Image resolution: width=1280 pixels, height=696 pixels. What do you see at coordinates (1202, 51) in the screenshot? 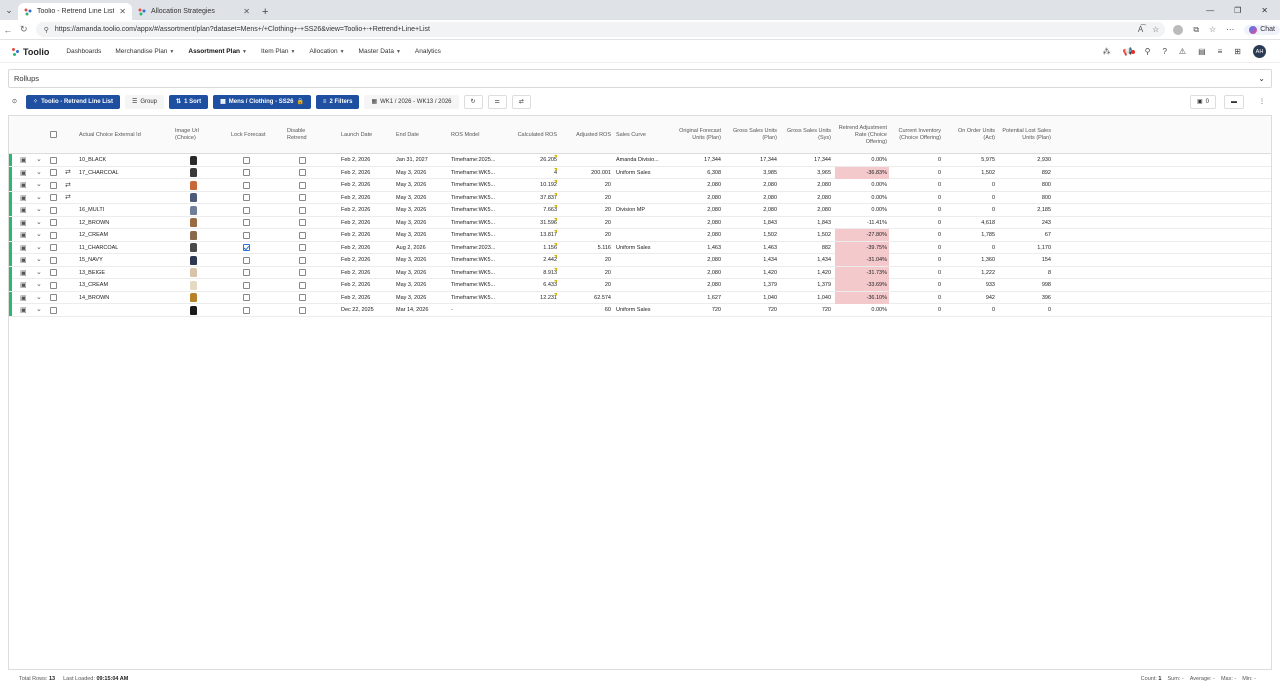
I see `notes-icon: ▤` at bounding box center [1202, 51].